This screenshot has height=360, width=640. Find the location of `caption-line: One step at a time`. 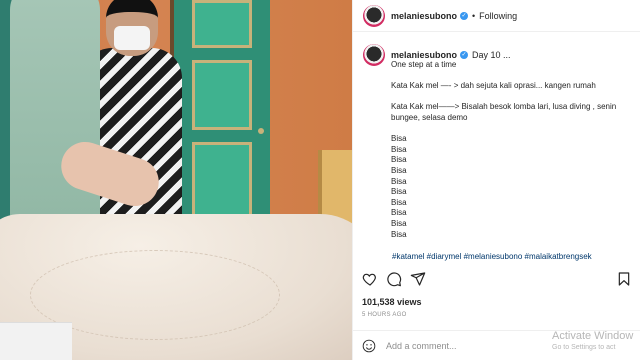

caption-line: One step at a time is located at coordinates (424, 64).